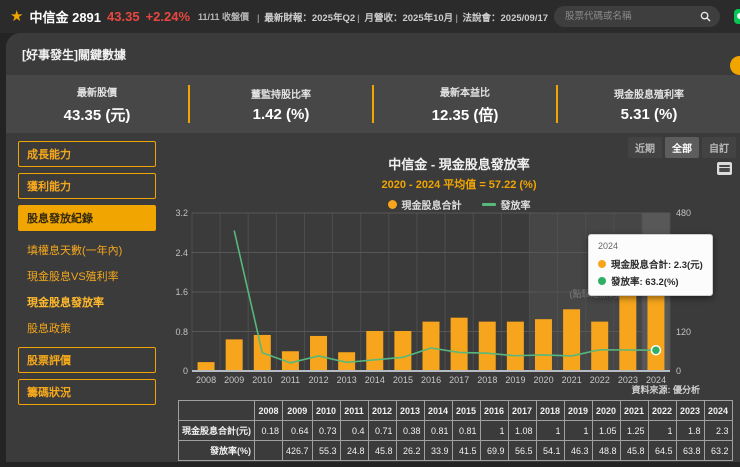 This screenshot has width=740, height=467. I want to click on data-source: 資料來源: 優分析, so click(666, 390).